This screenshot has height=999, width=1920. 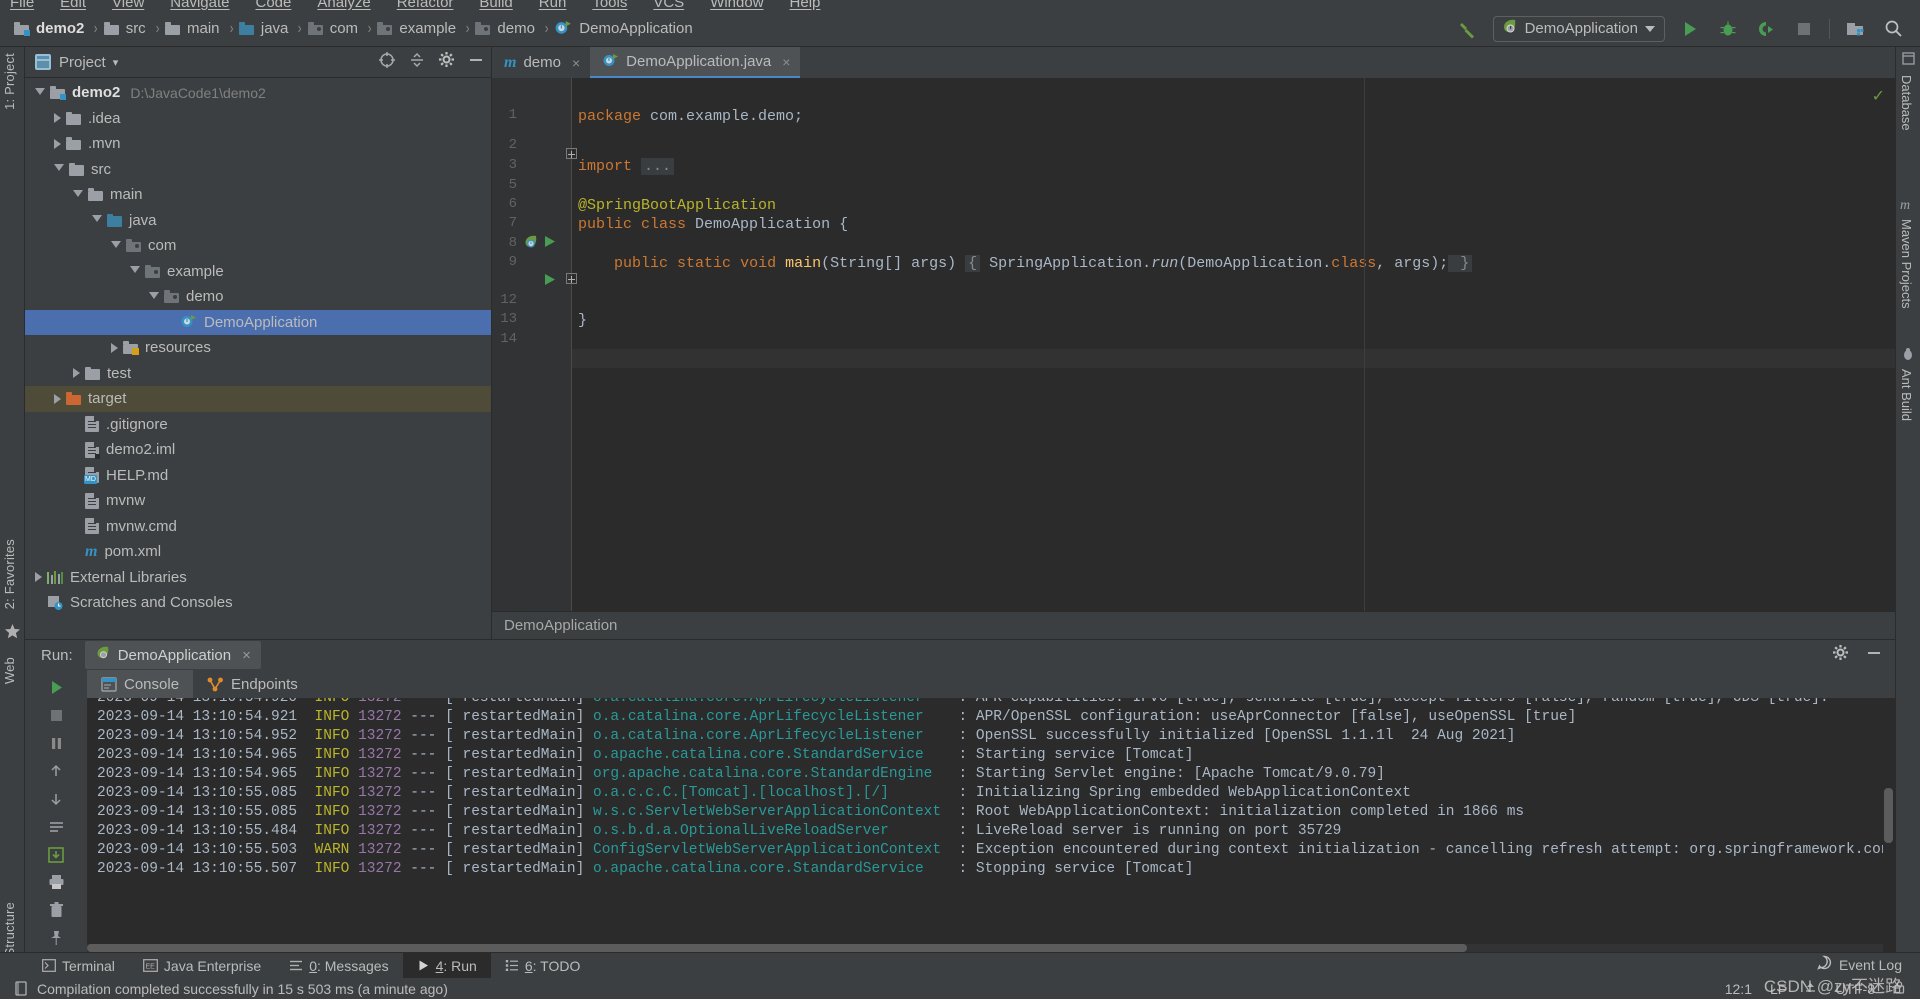 I want to click on menu-item-run: Run, so click(x=553, y=5).